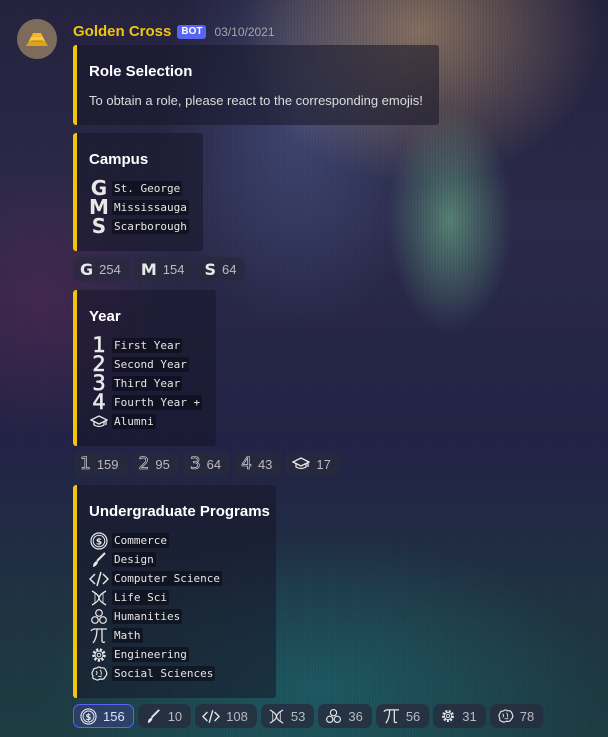 The height and width of the screenshot is (737, 608). Describe the element at coordinates (195, 464) in the screenshot. I see `number-three-icon: 3` at that location.